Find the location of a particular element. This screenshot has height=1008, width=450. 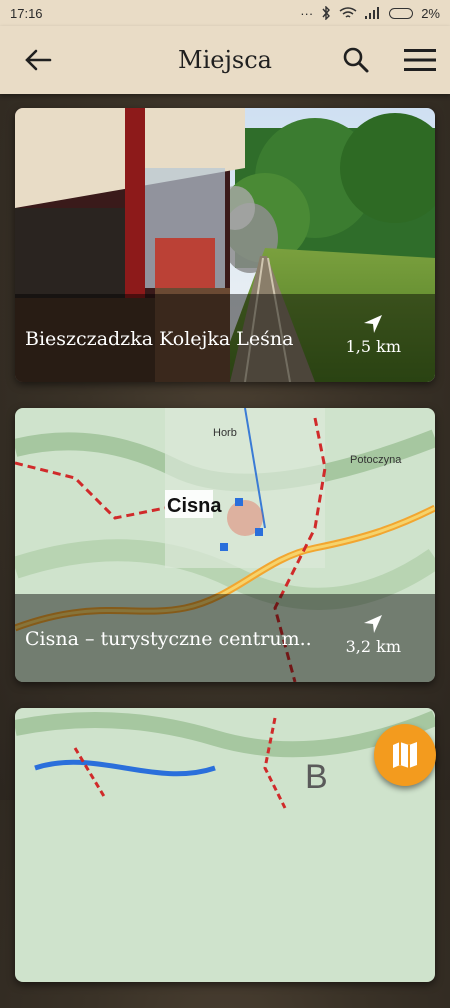

search-button is located at coordinates (356, 60).